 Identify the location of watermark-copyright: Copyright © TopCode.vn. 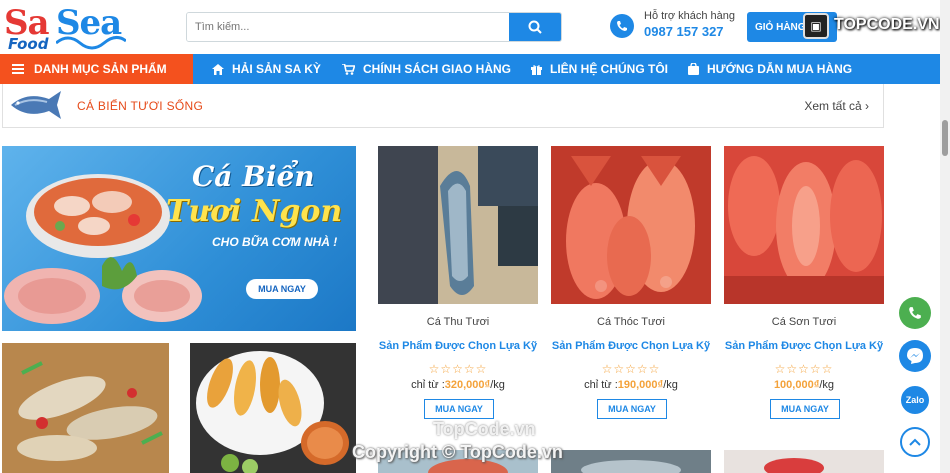
(457, 452).